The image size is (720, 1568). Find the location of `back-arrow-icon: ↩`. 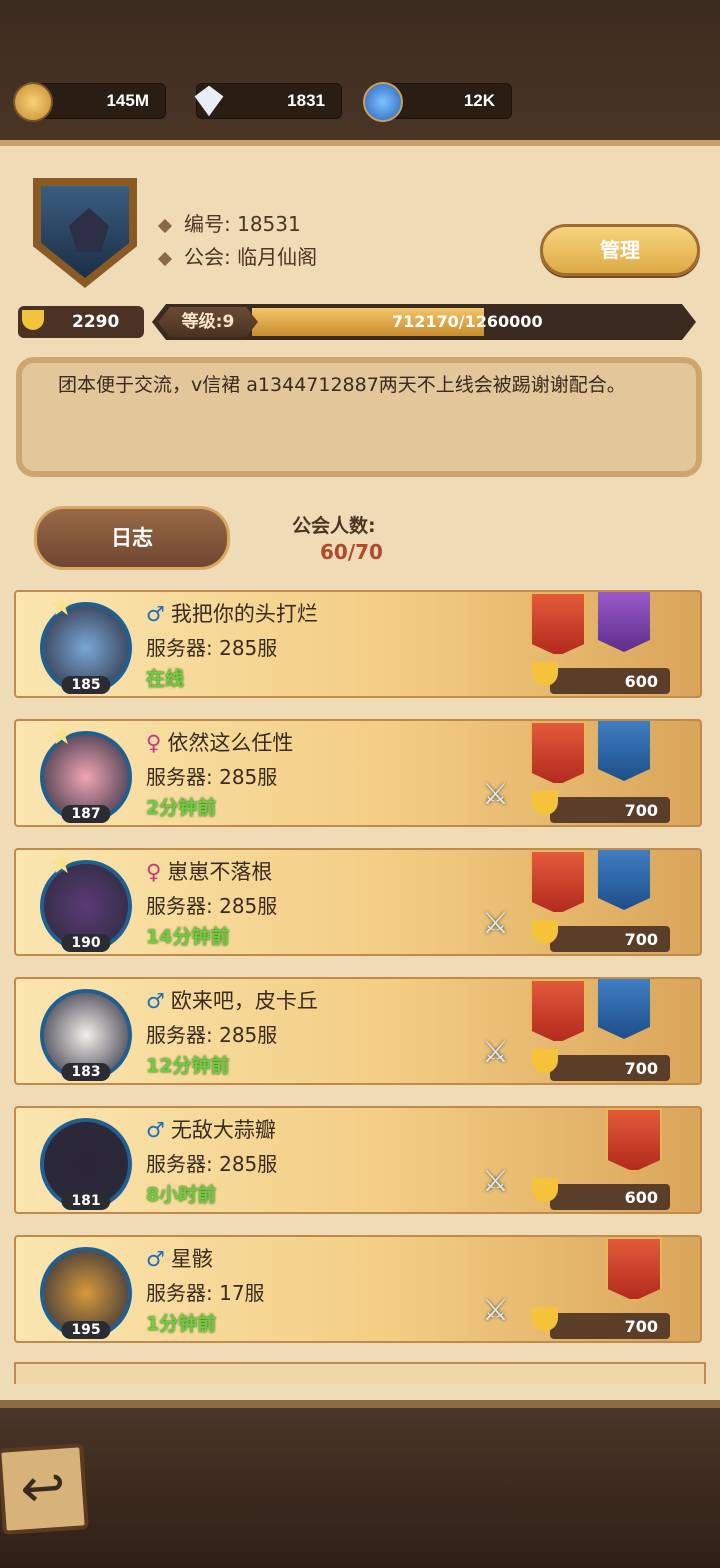

back-arrow-icon: ↩ is located at coordinates (44, 1489).